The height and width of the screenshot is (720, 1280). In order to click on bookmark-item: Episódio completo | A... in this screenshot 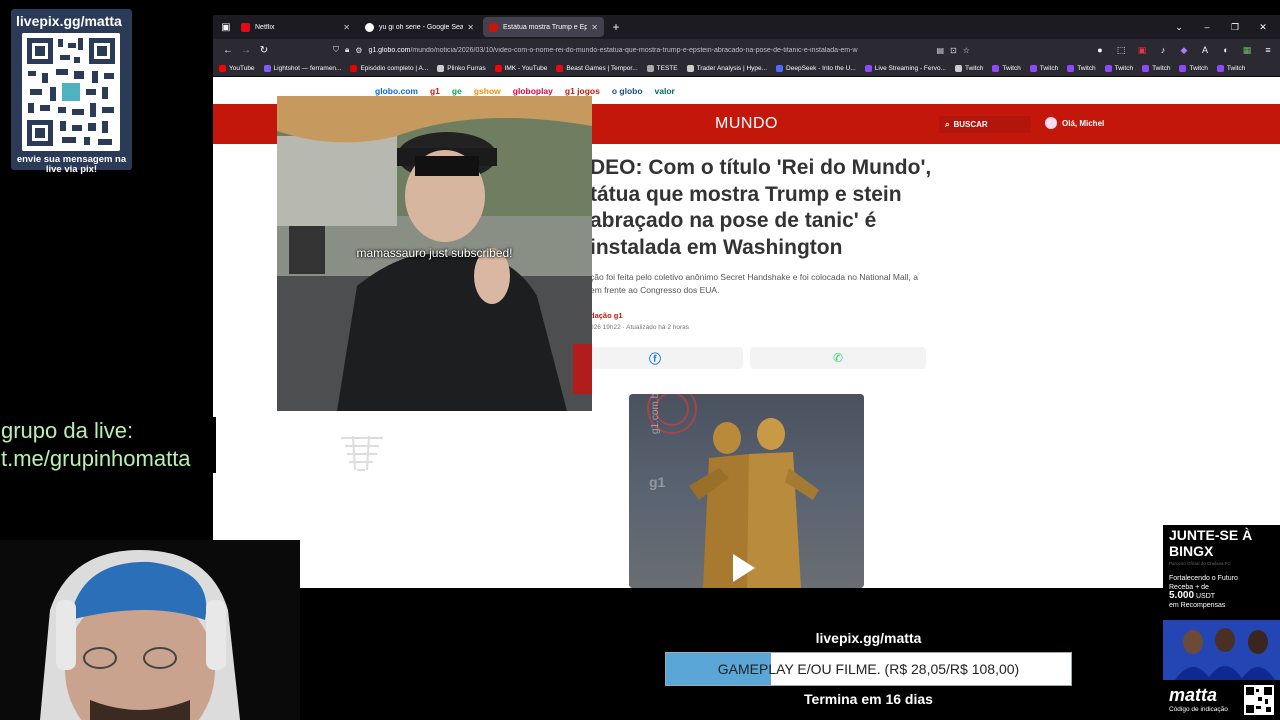, I will do `click(389, 68)`.